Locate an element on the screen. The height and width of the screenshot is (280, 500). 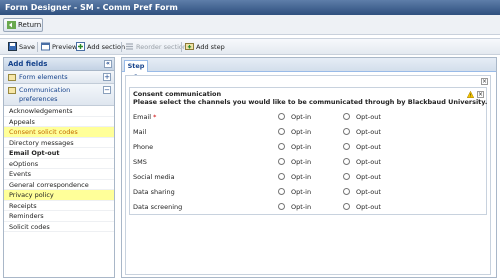
list-item: eOptions is located at coordinates (59, 164).